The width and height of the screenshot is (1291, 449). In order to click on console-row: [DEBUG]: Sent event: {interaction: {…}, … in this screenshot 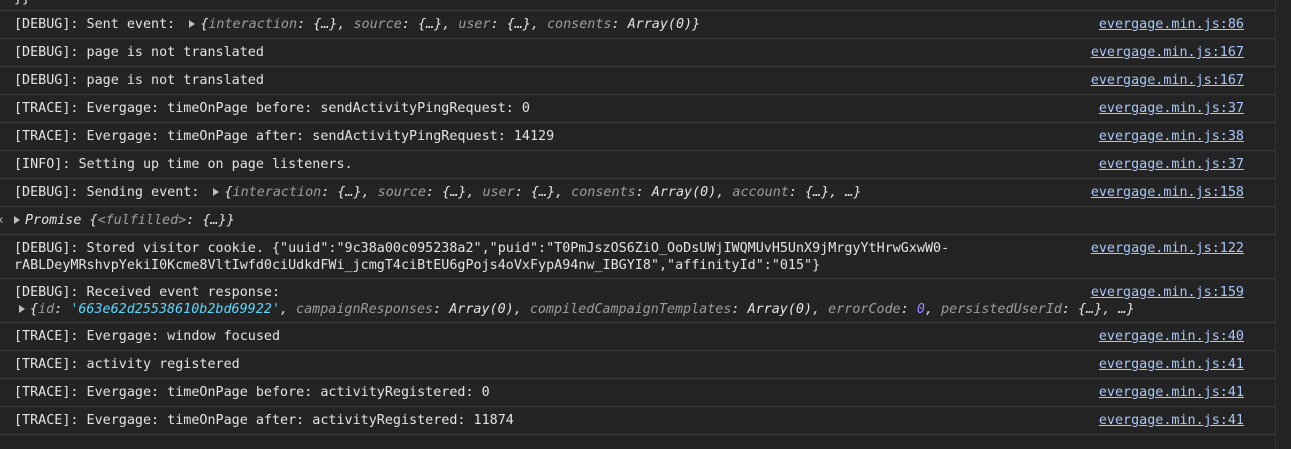, I will do `click(638, 25)`.